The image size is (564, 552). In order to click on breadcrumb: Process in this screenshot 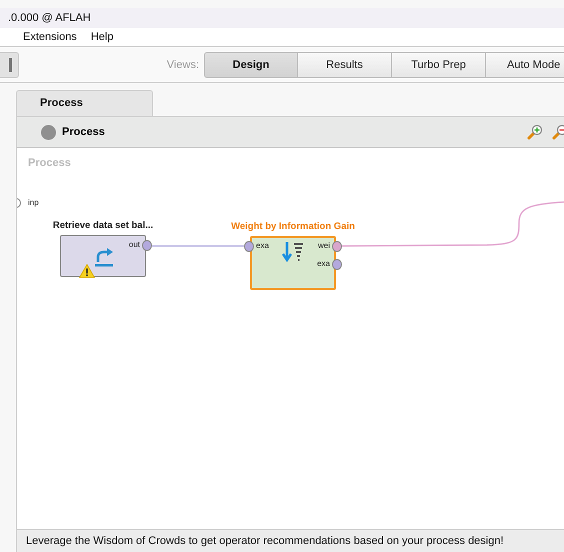, I will do `click(83, 132)`.